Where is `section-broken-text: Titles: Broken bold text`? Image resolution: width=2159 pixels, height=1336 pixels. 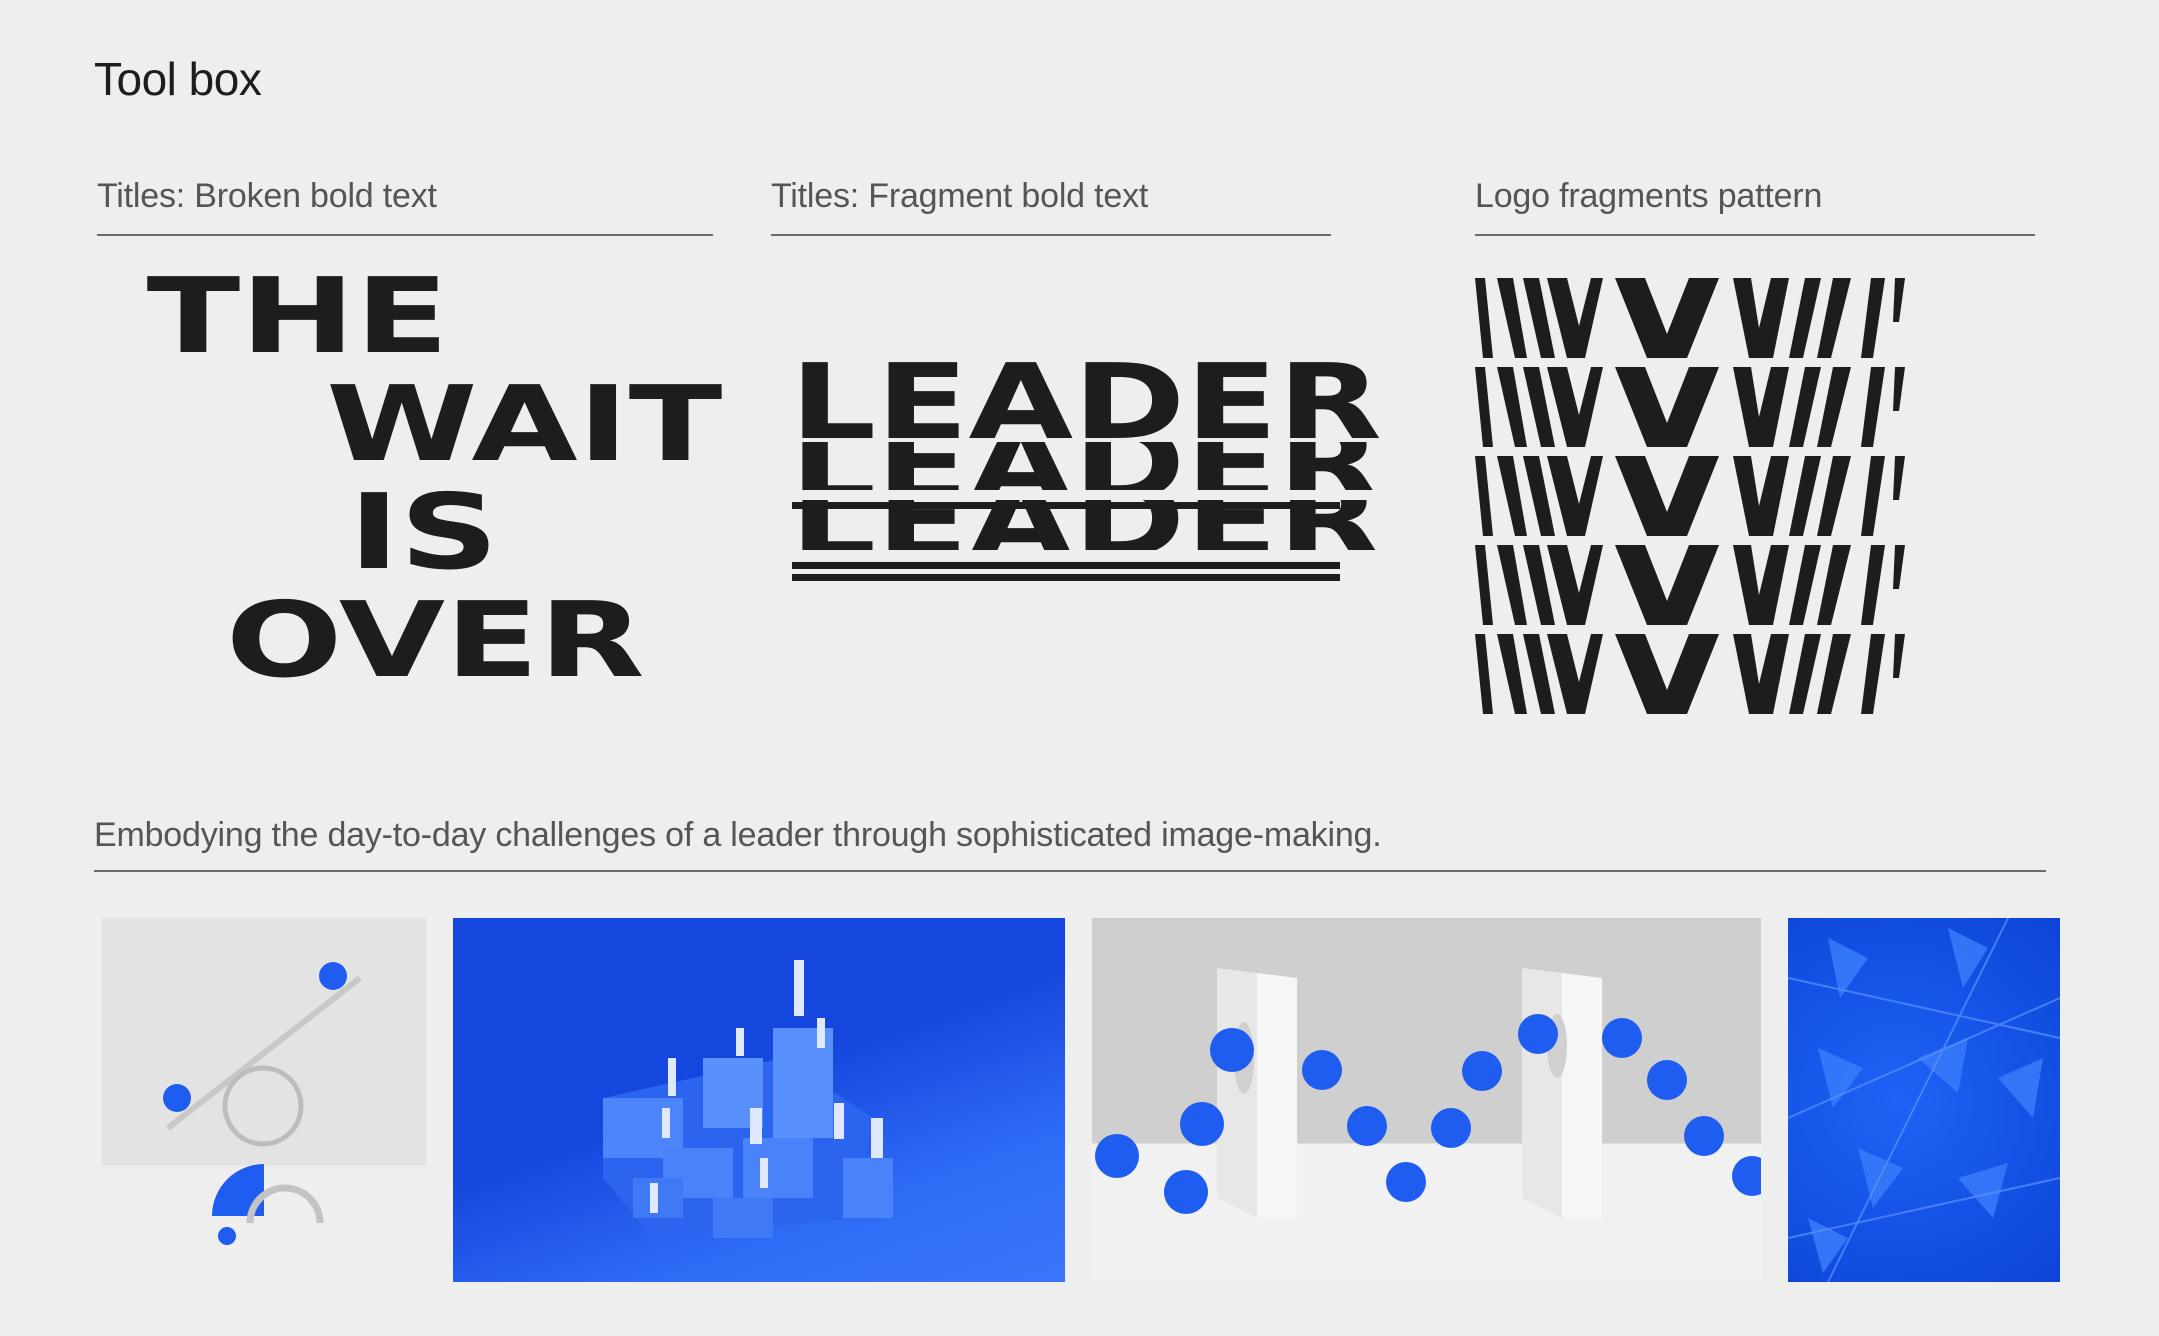
section-broken-text: Titles: Broken bold text is located at coordinates (405, 204).